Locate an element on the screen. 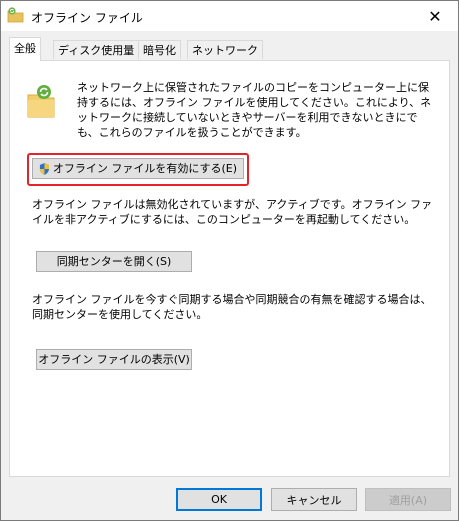 This screenshot has width=459, height=521. uac-shield-icon is located at coordinates (44, 168).